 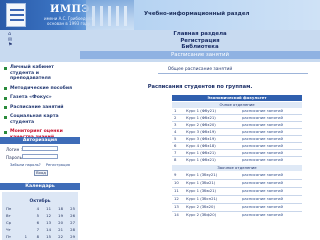 I want to click on building-image, so click(x=110, y=15).